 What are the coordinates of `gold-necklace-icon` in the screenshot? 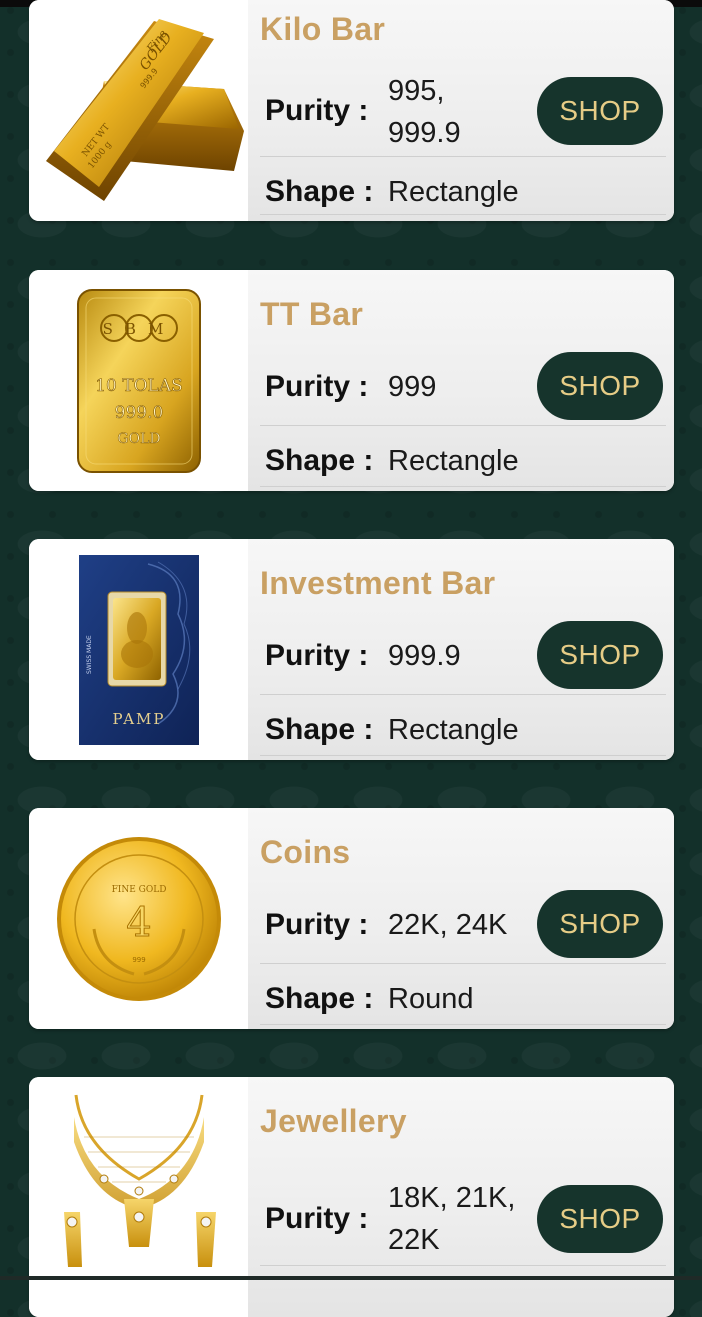 It's located at (139, 1180).